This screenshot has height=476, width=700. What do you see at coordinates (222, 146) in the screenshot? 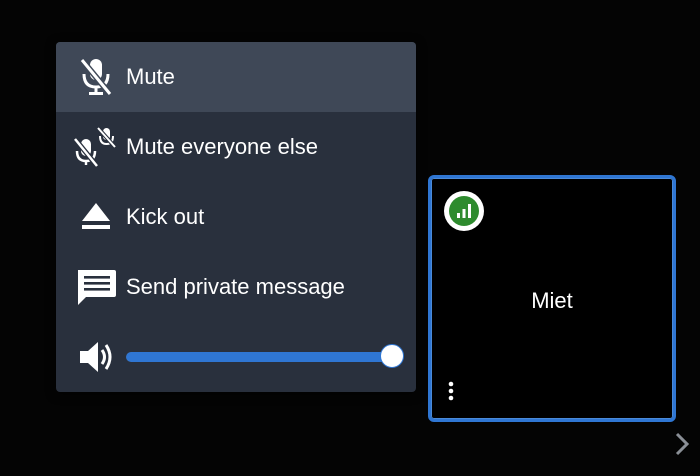
I see `mute-everyone-else-label: Mute everyone else` at bounding box center [222, 146].